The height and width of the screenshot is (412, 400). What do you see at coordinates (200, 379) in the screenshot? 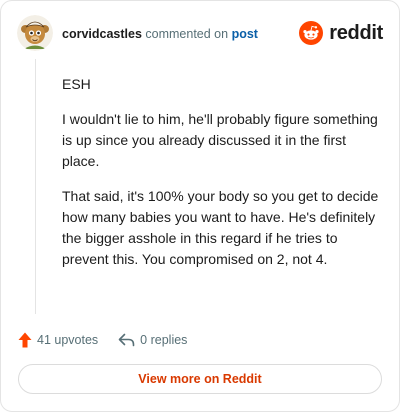
I see `view-more-button: View more on Reddit` at bounding box center [200, 379].